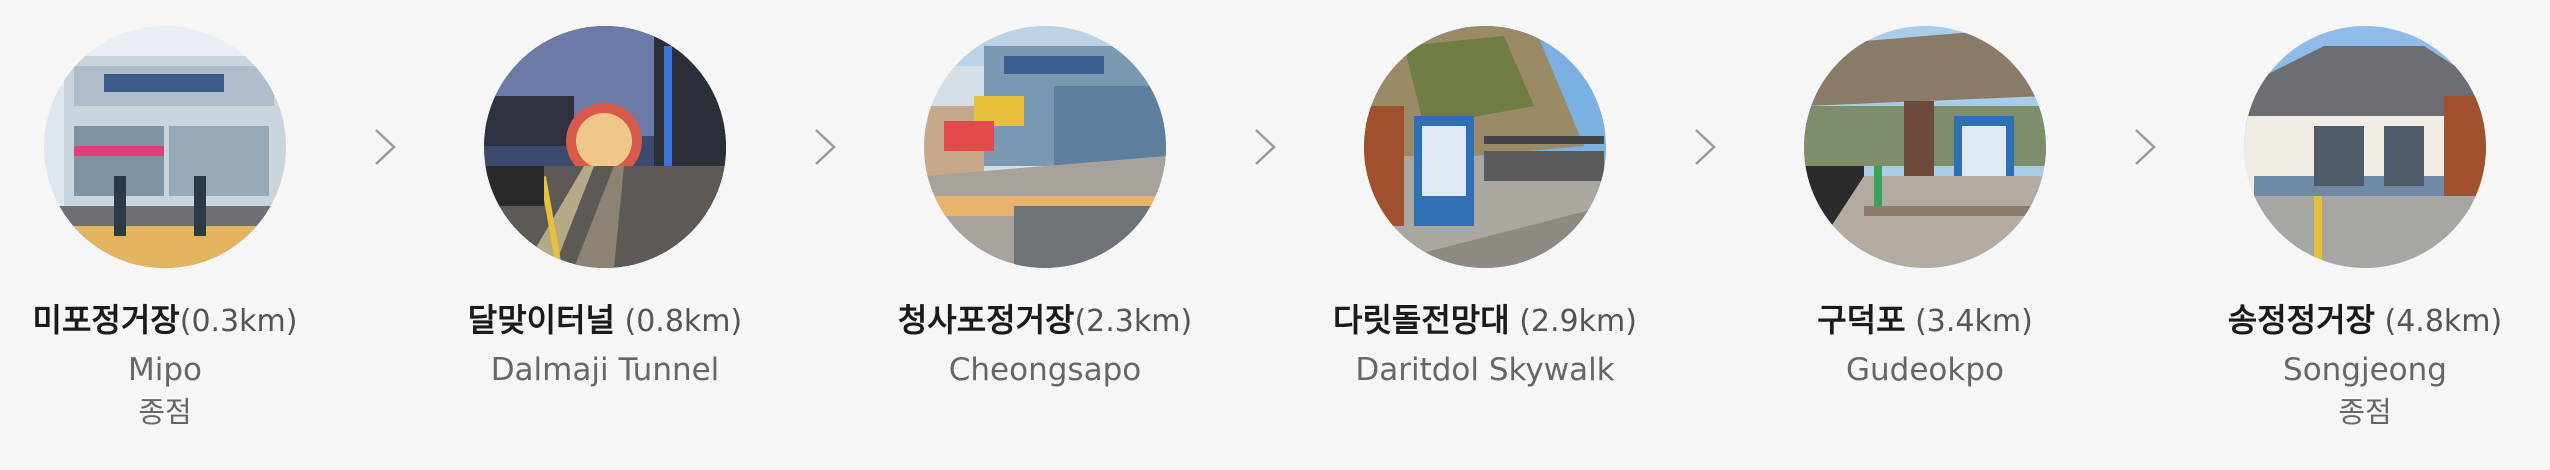 The height and width of the screenshot is (470, 2550). Describe the element at coordinates (164, 370) in the screenshot. I see `station-english-name: Mipo` at that location.